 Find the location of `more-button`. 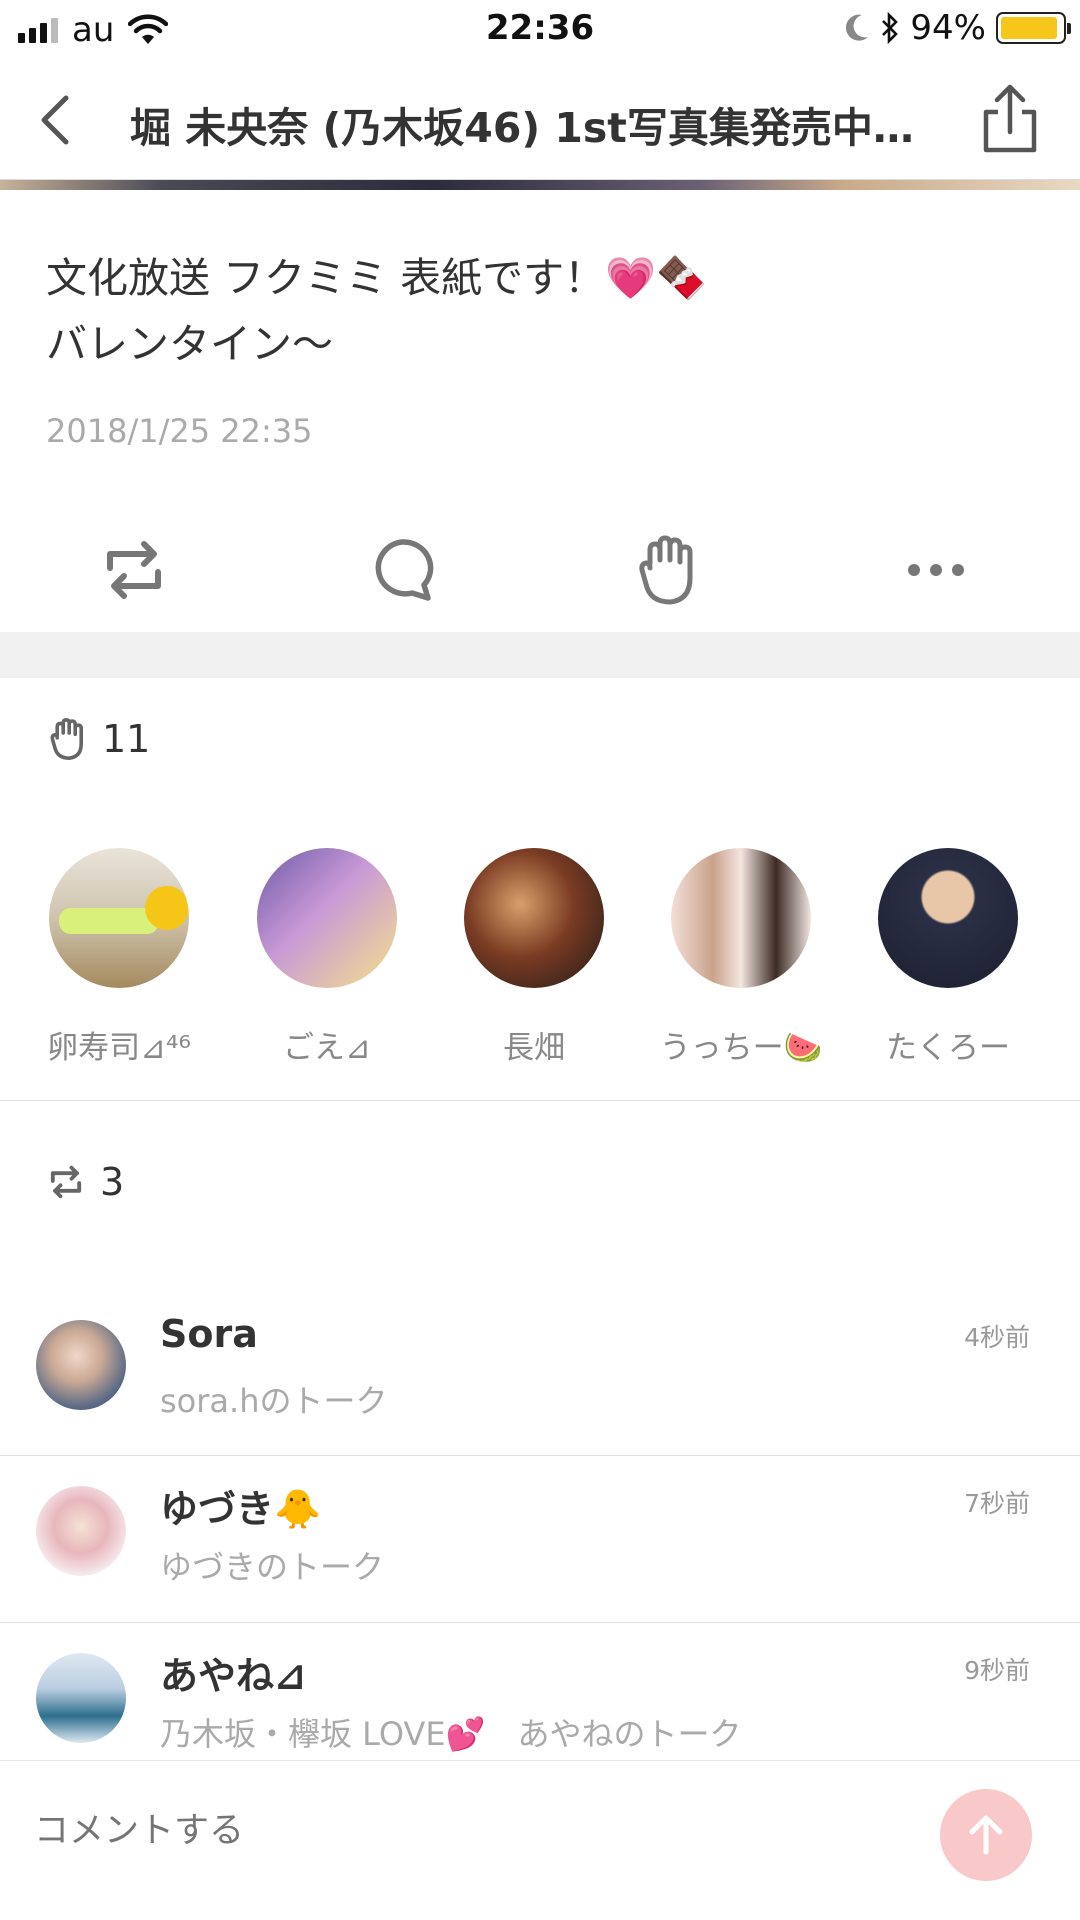

more-button is located at coordinates (936, 570).